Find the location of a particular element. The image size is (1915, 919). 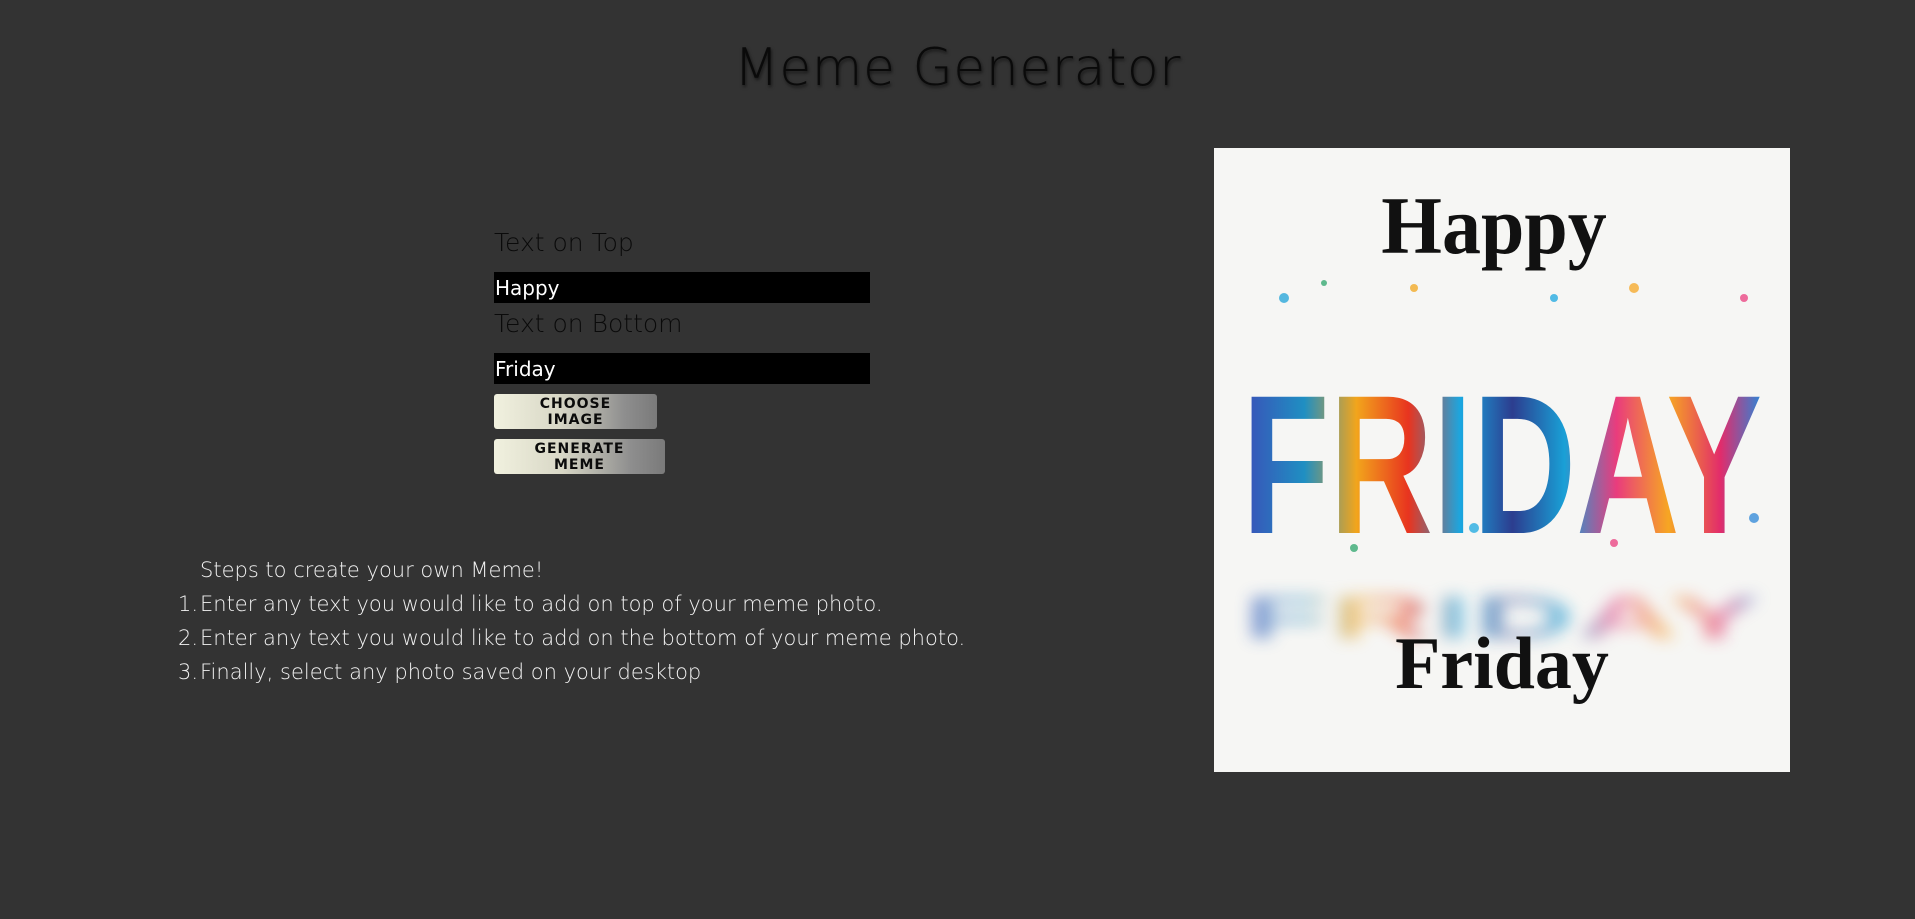

bottom-text-input is located at coordinates (682, 368).